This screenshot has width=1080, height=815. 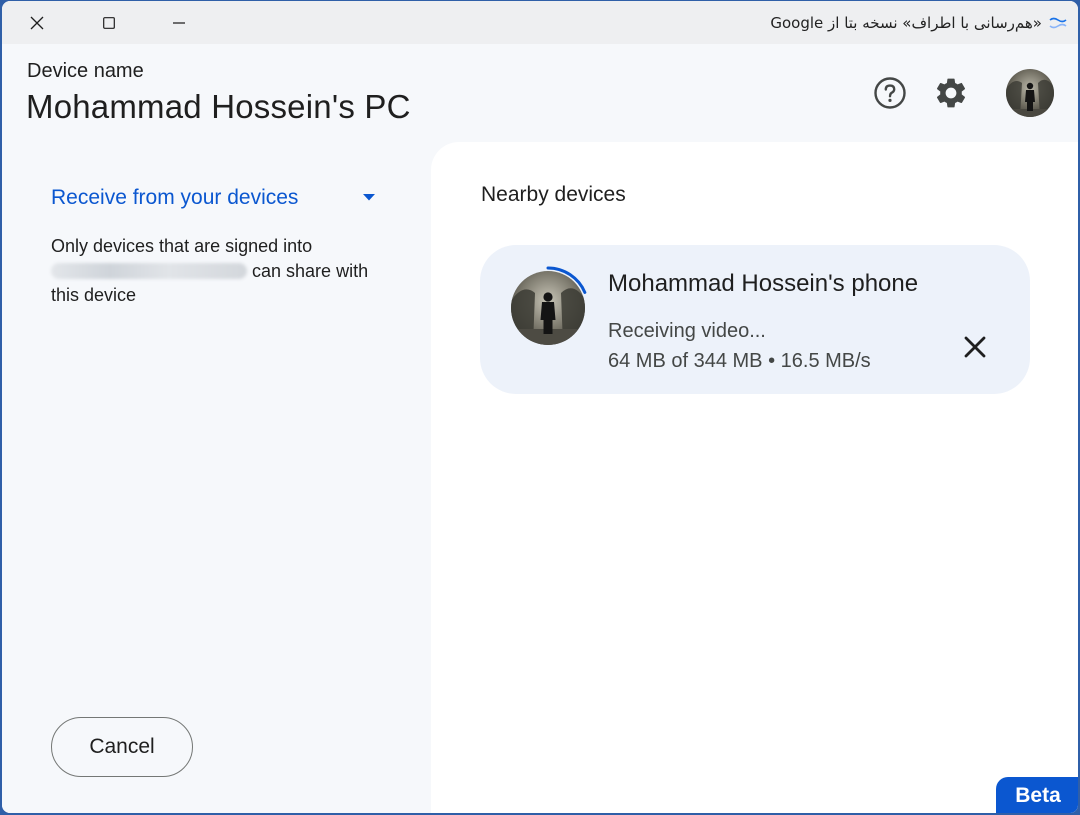 What do you see at coordinates (218, 107) in the screenshot?
I see `device-name-value: Mohammad Hossein's PC` at bounding box center [218, 107].